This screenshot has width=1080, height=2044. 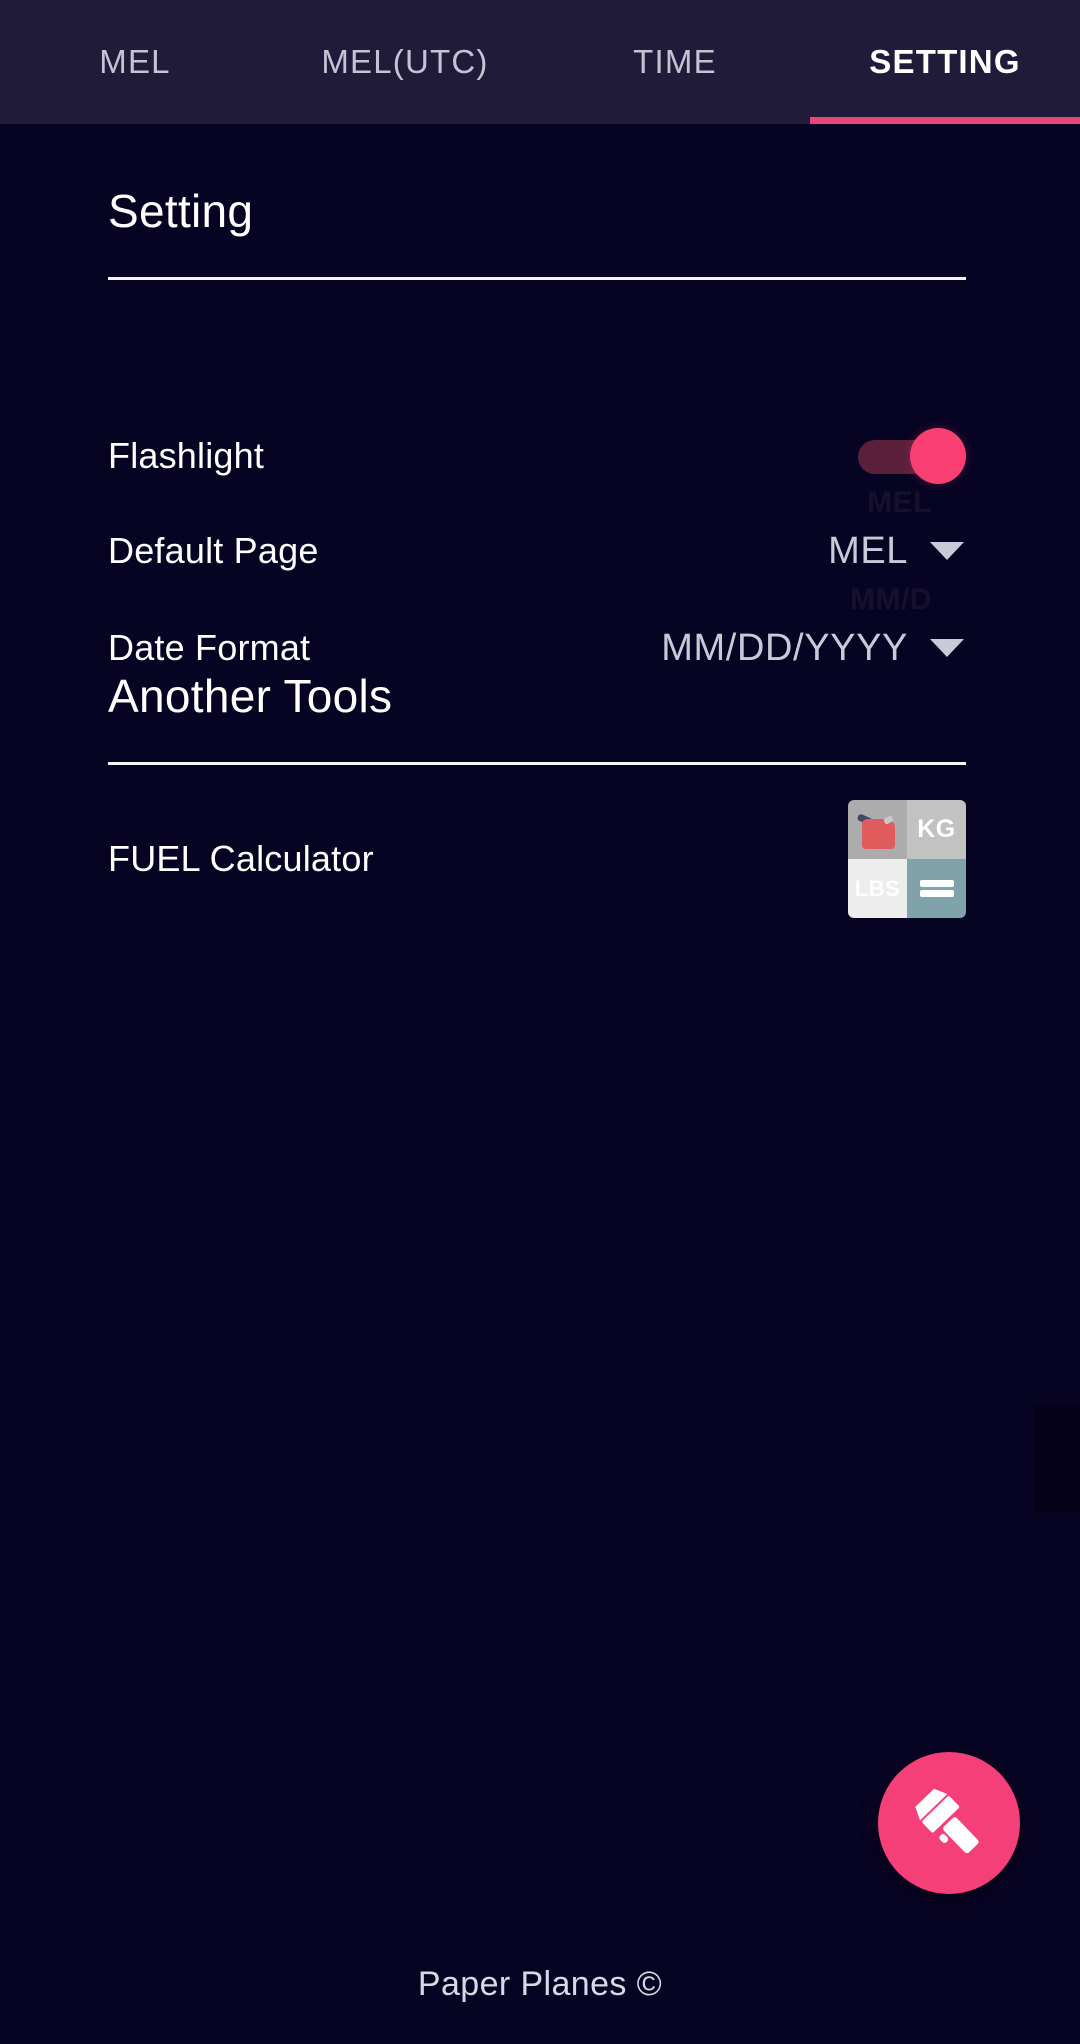 What do you see at coordinates (537, 456) in the screenshot?
I see `row-flashlight: Flashlight` at bounding box center [537, 456].